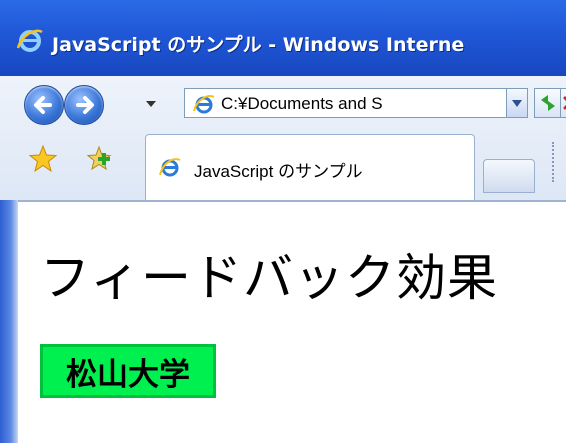 The width and height of the screenshot is (566, 443). I want to click on university-label: 松山大学, so click(128, 371).